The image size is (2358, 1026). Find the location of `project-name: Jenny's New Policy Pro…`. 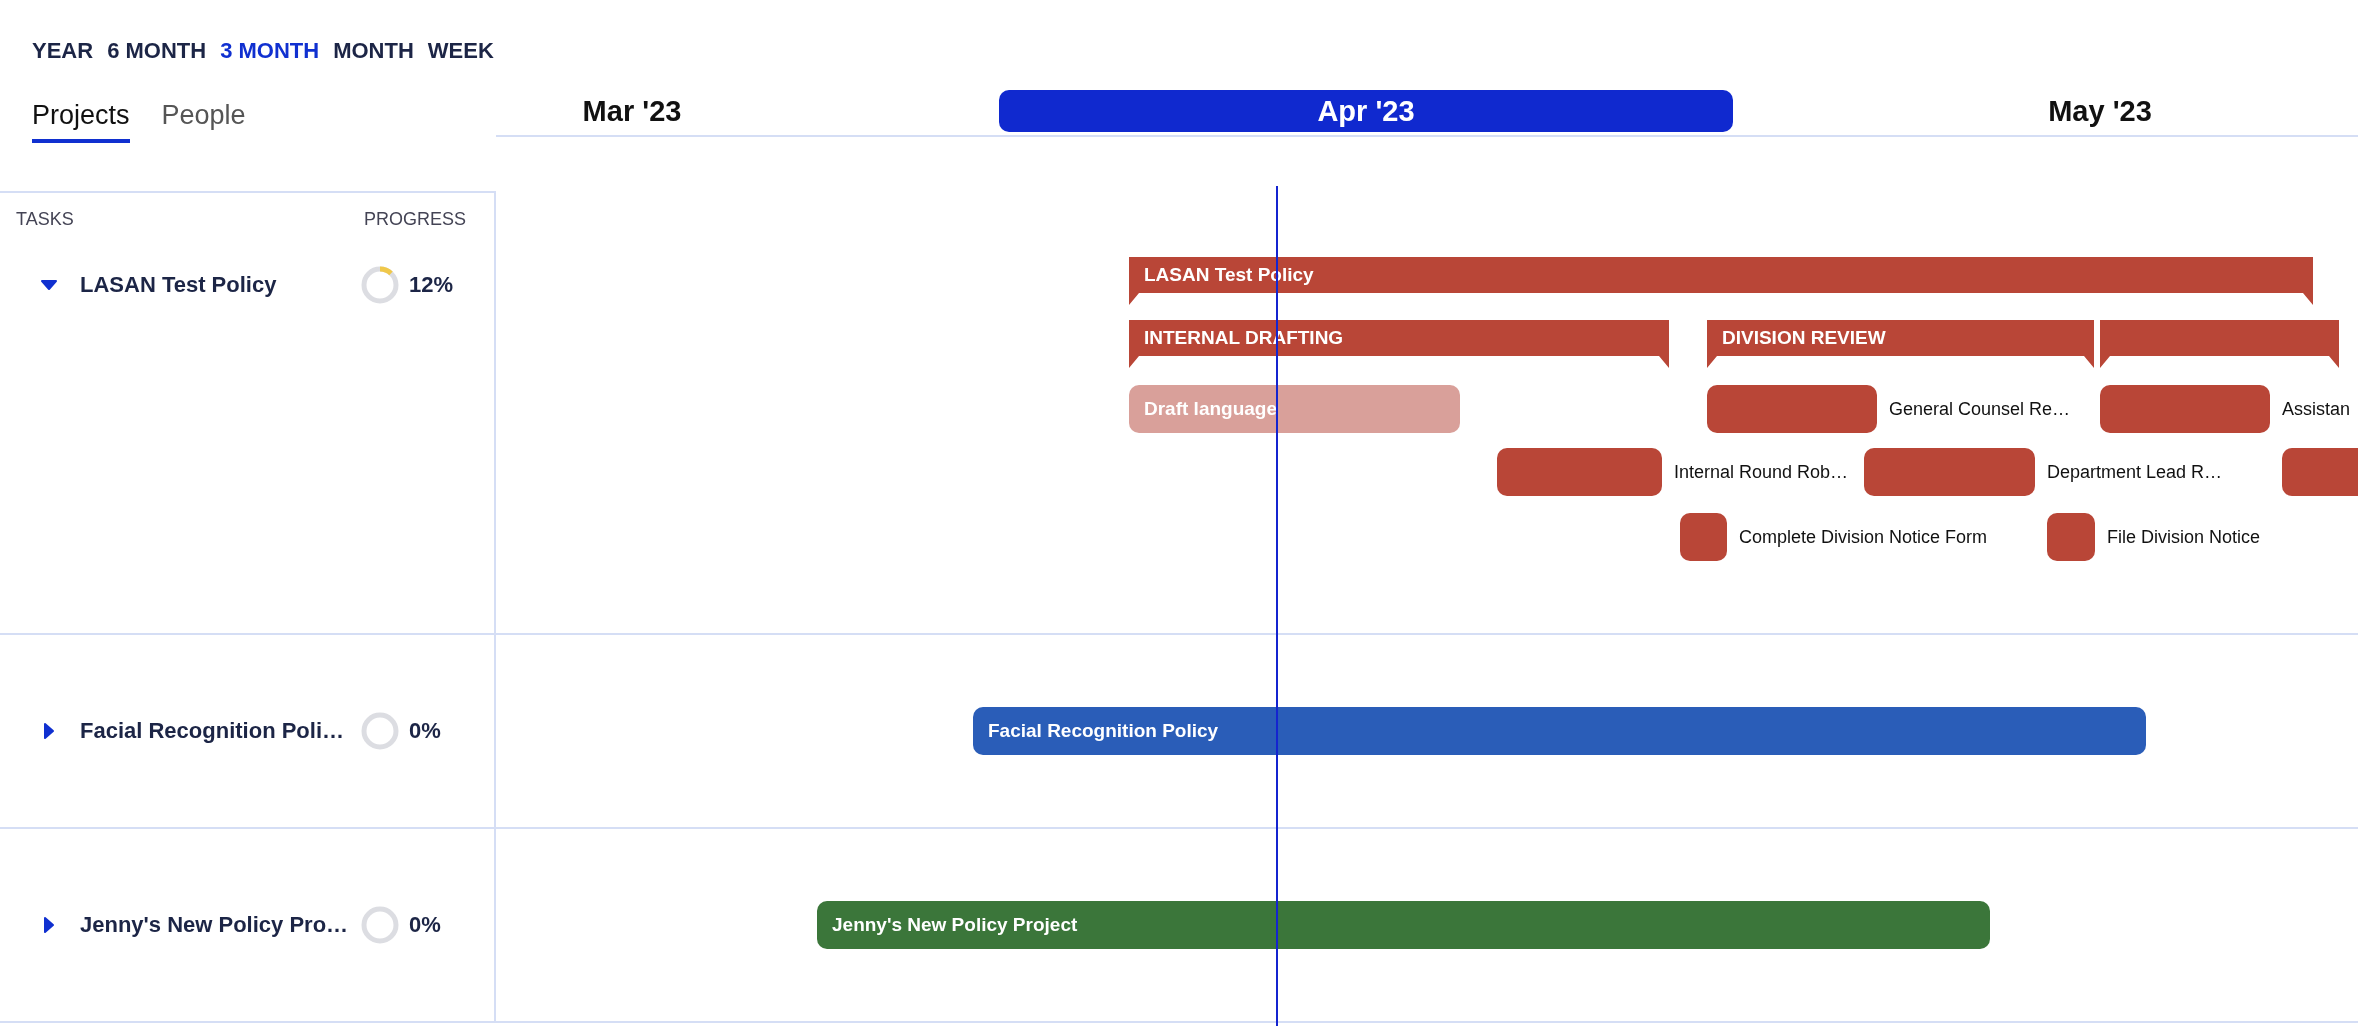

project-name: Jenny's New Policy Pro… is located at coordinates (217, 925).